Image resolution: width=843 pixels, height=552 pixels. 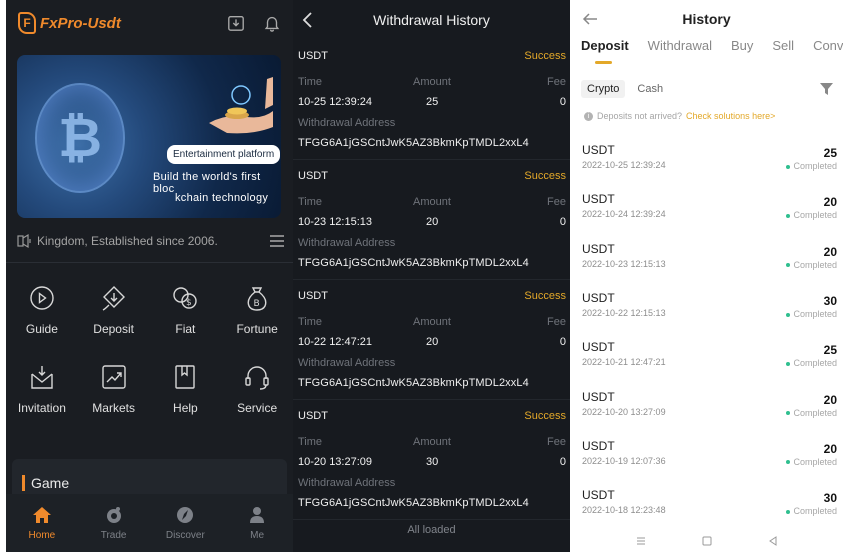 What do you see at coordinates (335, 222) in the screenshot?
I see `time-value: 10-23 12:15:13` at bounding box center [335, 222].